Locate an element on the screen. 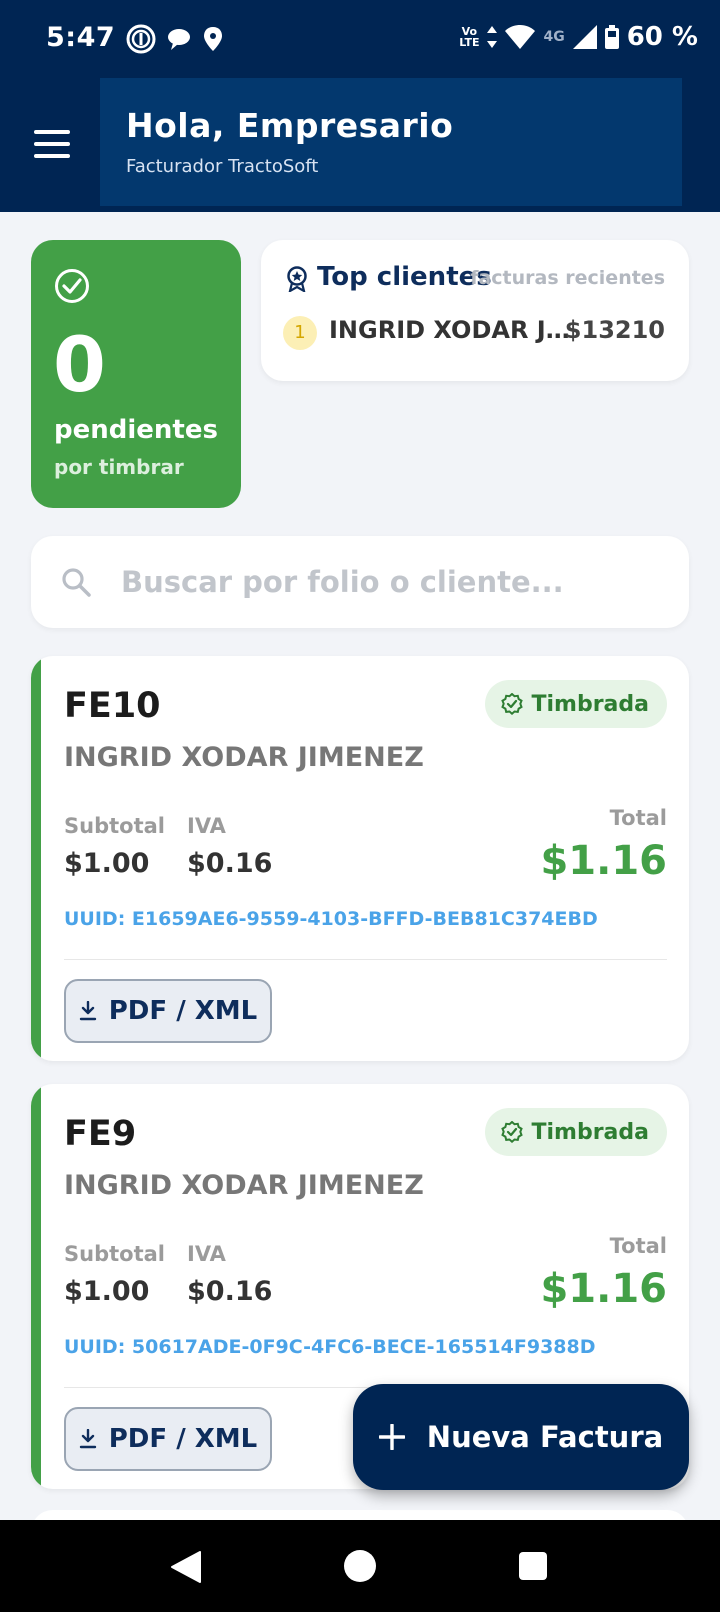 This screenshot has width=720, height=1612. new-invoice-button: Nueva Factura is located at coordinates (521, 1437).